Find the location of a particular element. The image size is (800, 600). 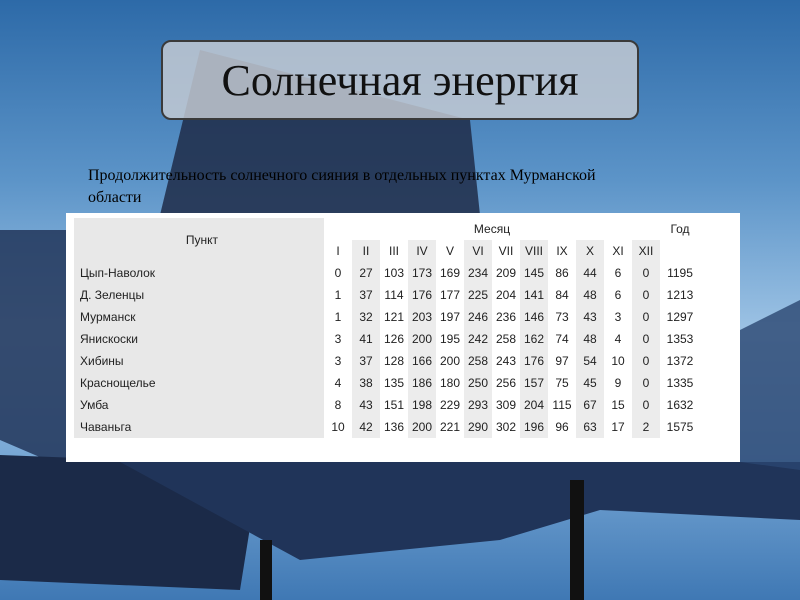

month-value: 8 is located at coordinates (338, 405).